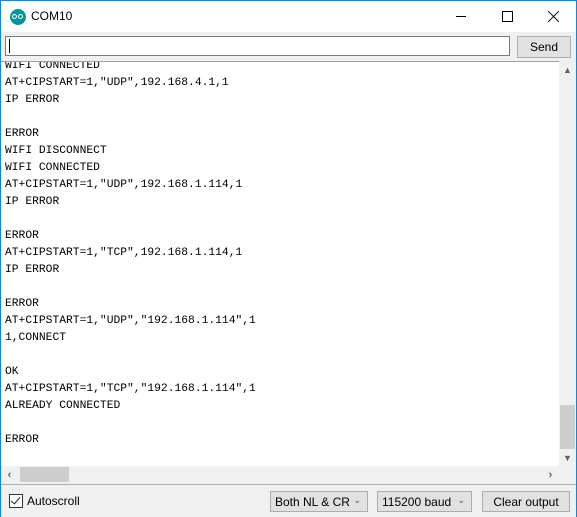  I want to click on close-icon, so click(553, 16).